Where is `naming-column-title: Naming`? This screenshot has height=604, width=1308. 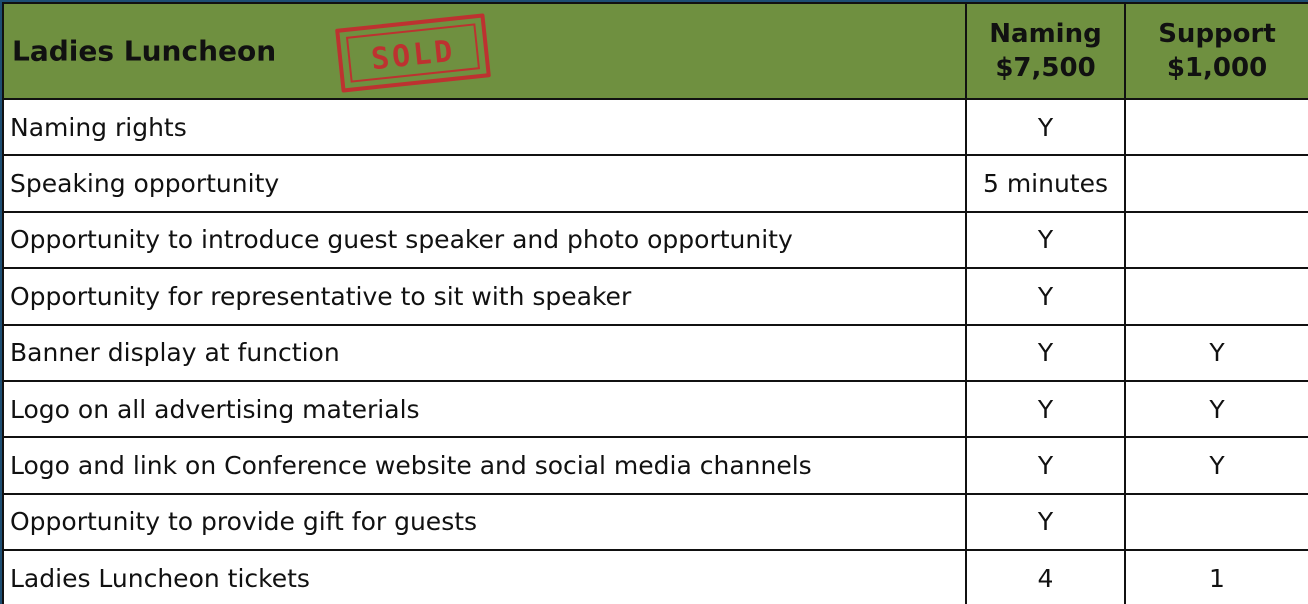 naming-column-title: Naming is located at coordinates (1045, 34).